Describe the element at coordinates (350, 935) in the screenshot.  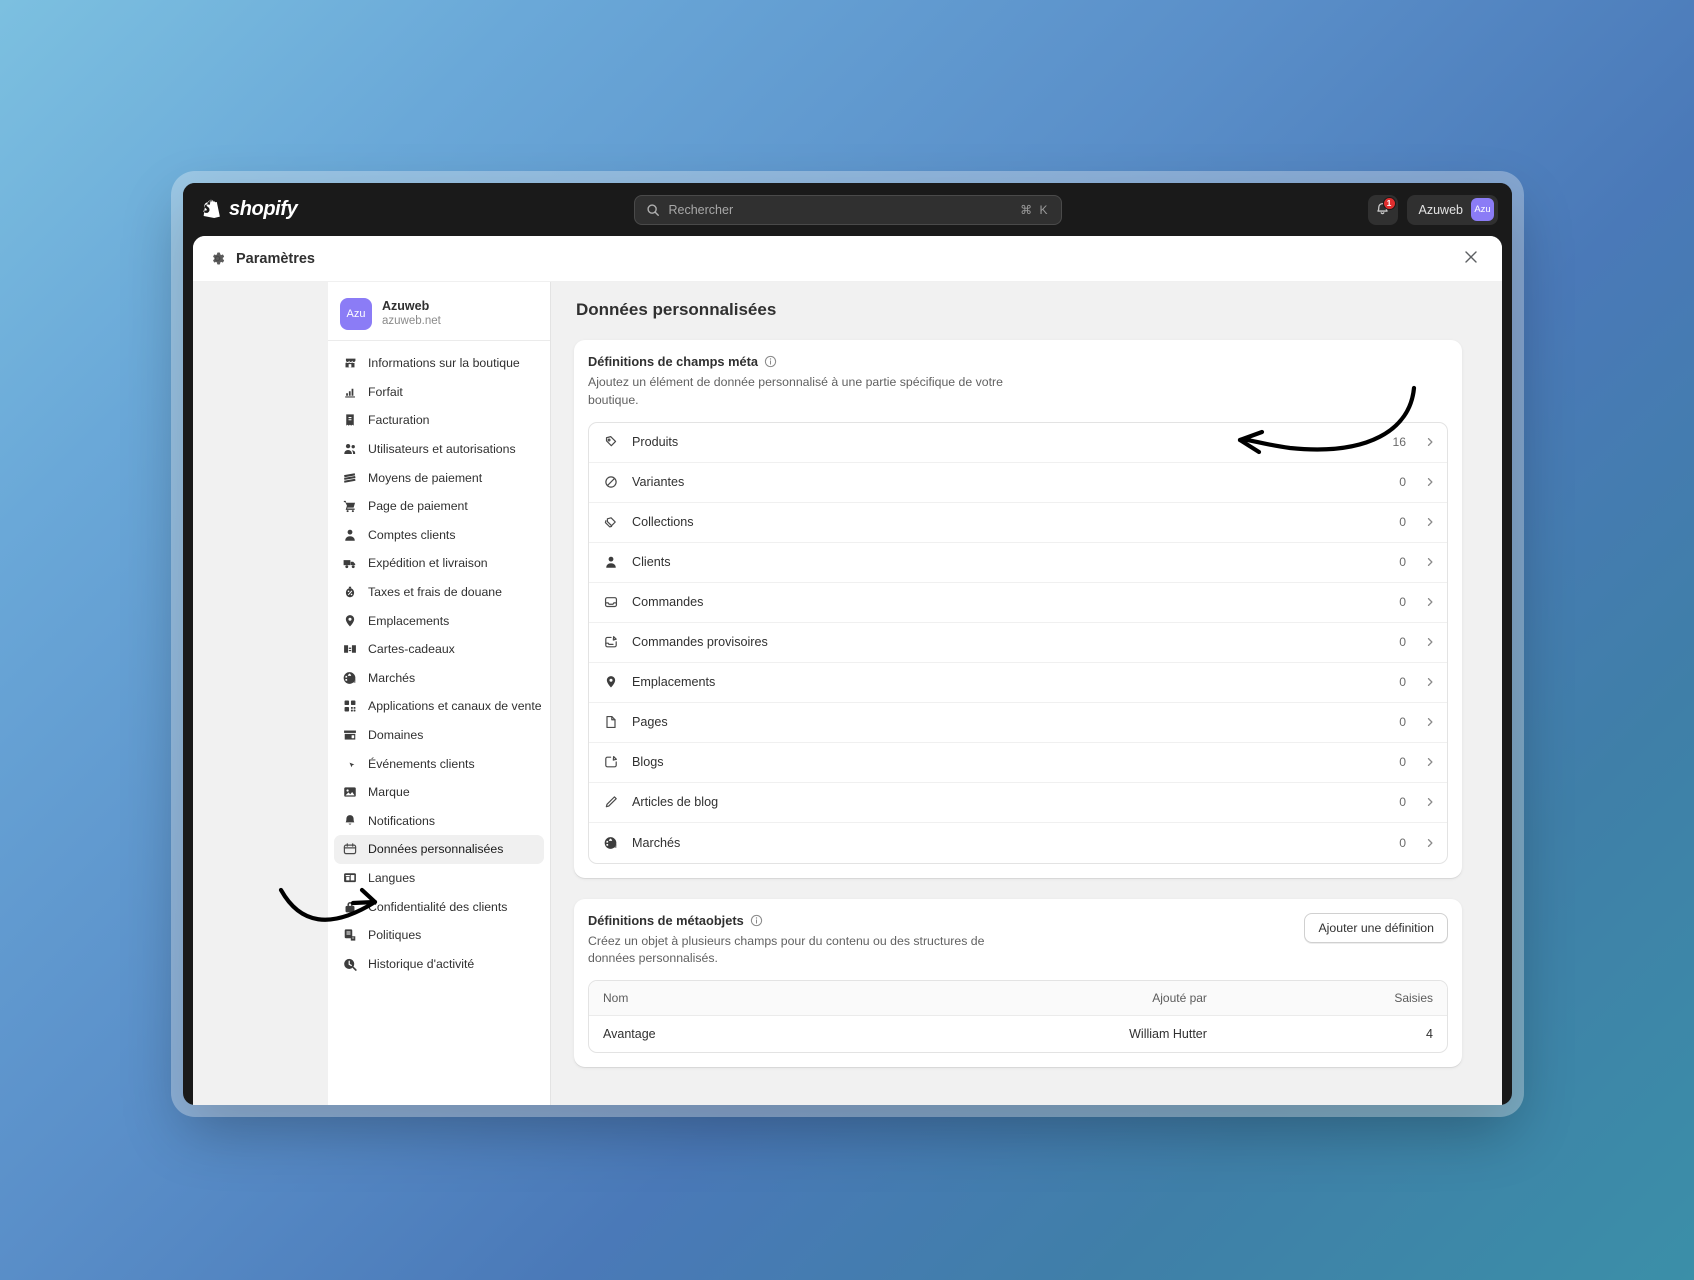
I see `policy-icon` at that location.